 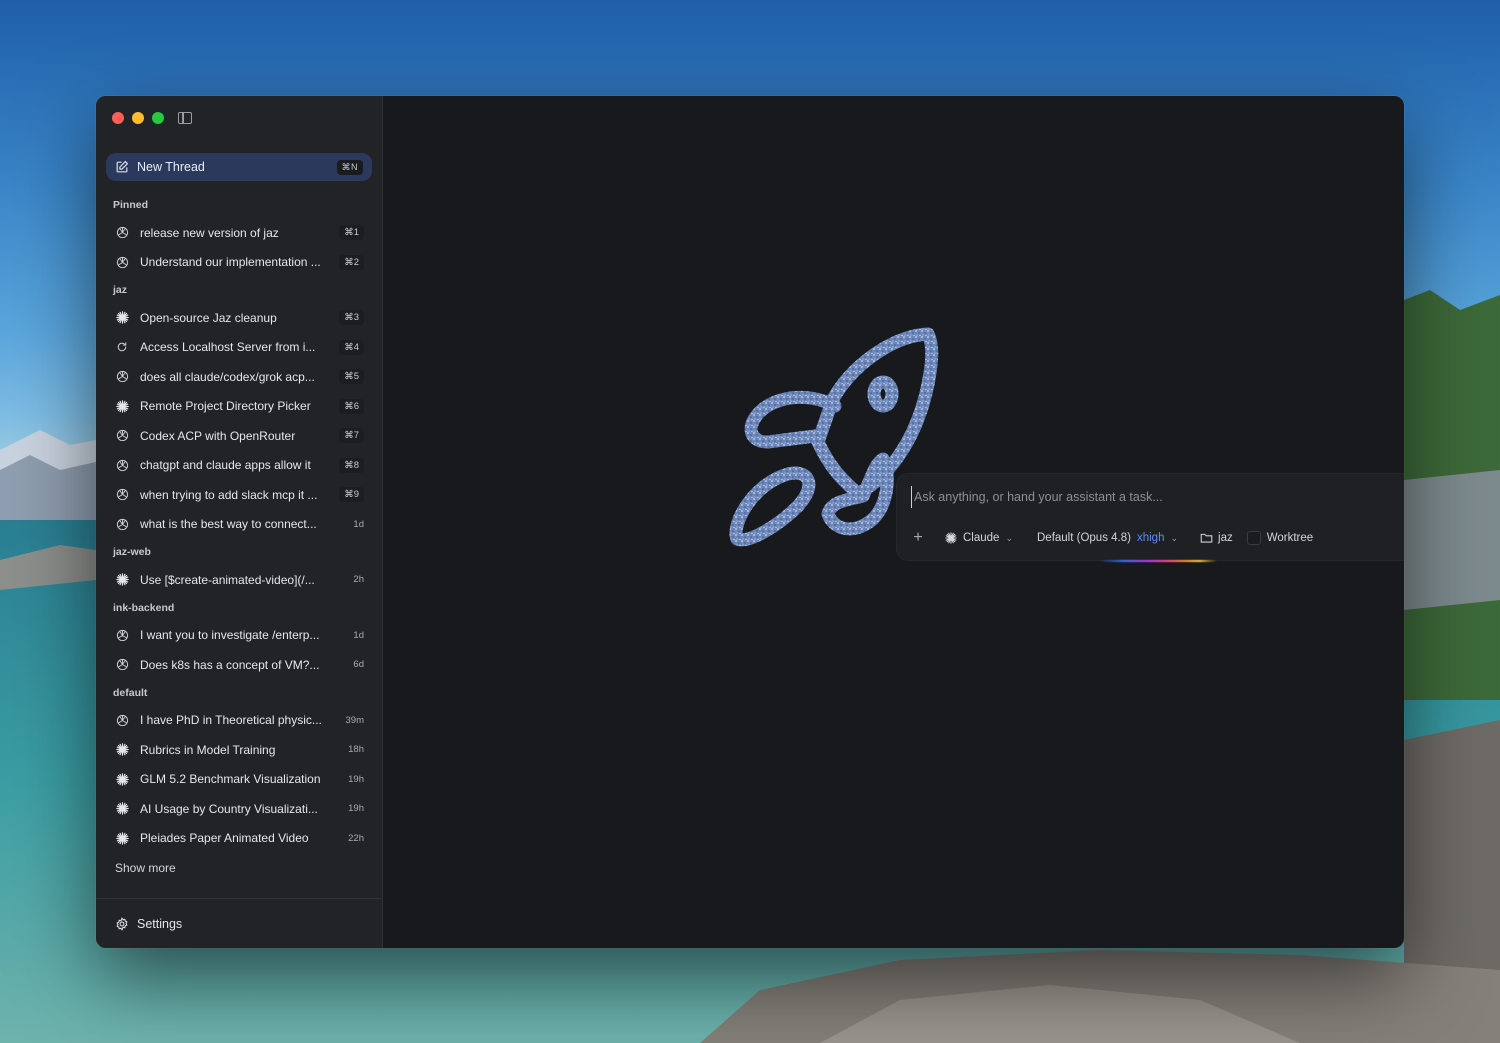 I want to click on compose-icon, so click(x=122, y=166).